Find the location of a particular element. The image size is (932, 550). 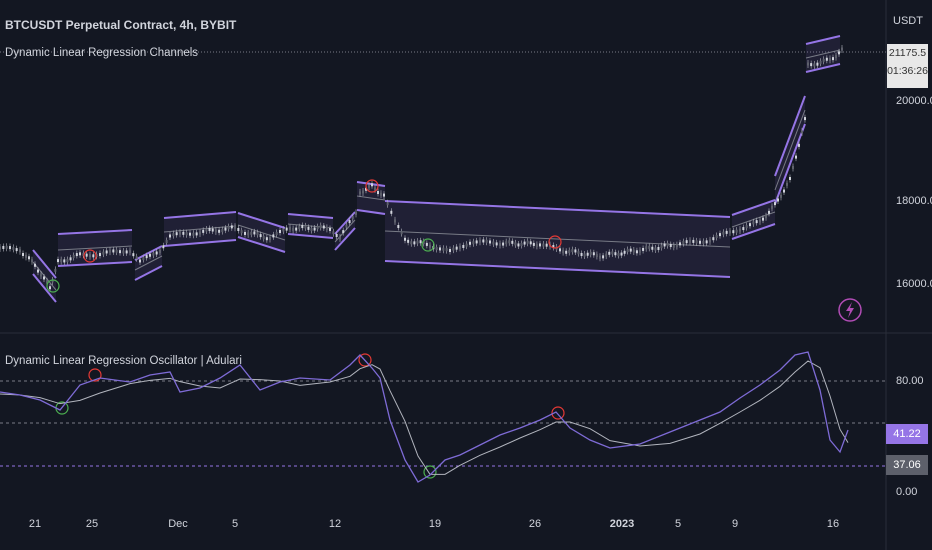

osc-tick: 0.00 is located at coordinates (907, 492).